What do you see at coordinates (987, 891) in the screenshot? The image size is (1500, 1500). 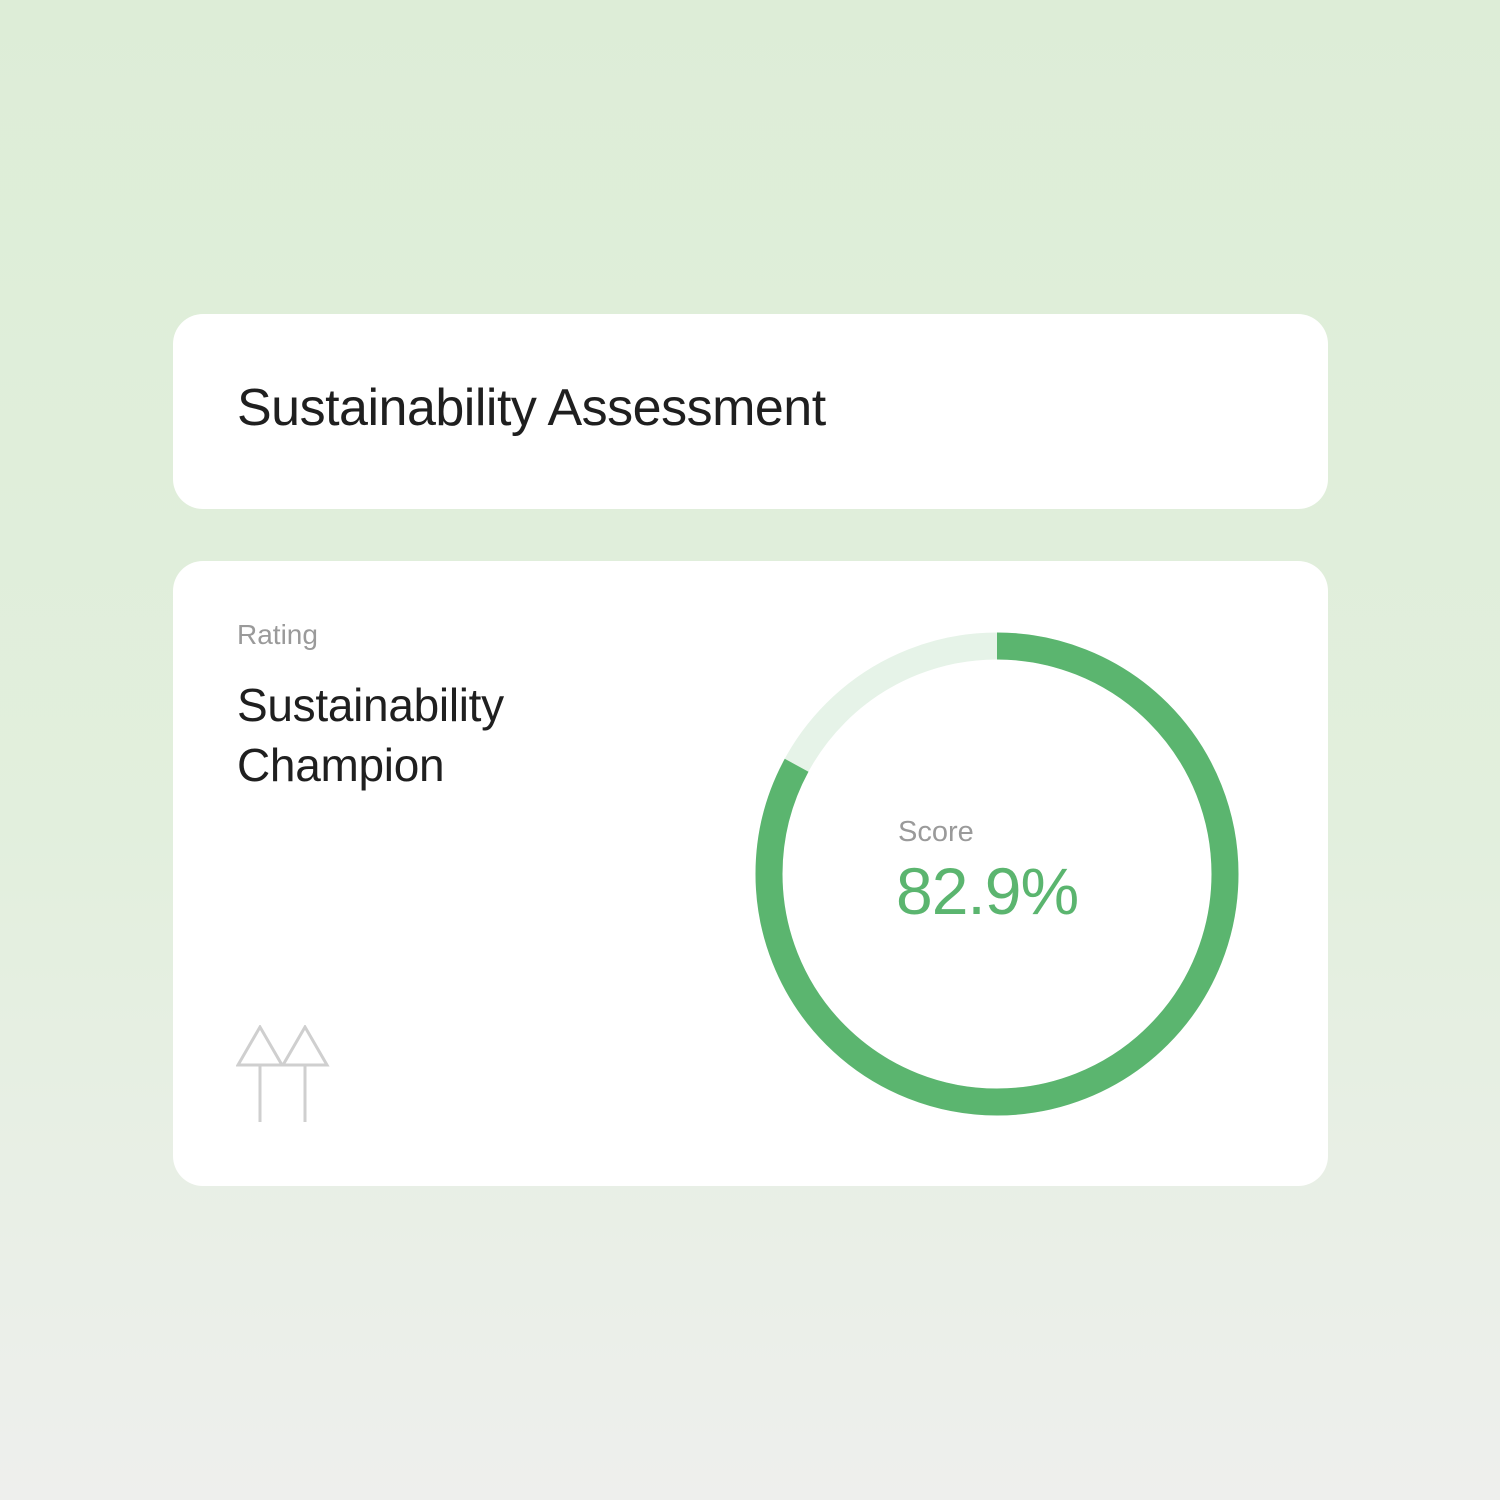 I see `score-value: 82.9%` at bounding box center [987, 891].